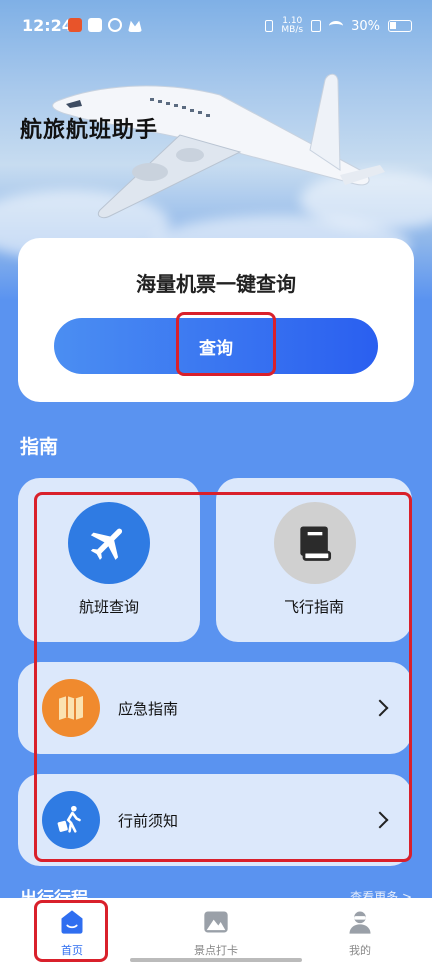 This screenshot has width=432, height=964. Describe the element at coordinates (39, 447) in the screenshot. I see `guide-section-title: 指南` at that location.